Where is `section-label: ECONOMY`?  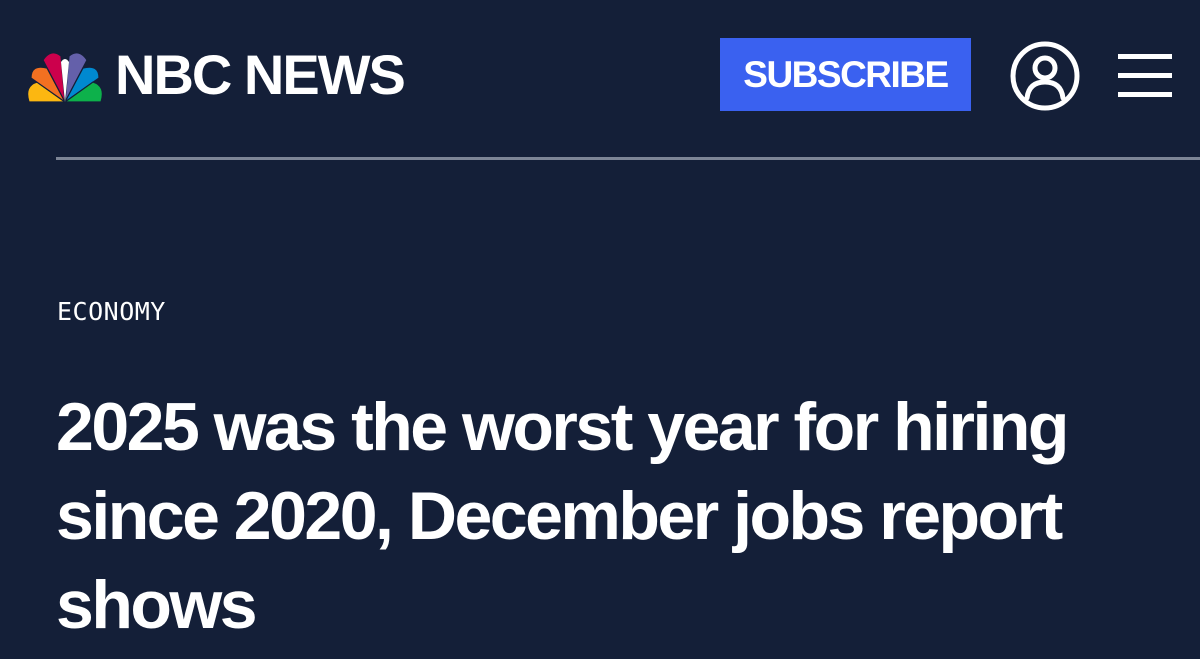
section-label: ECONOMY is located at coordinates (111, 312).